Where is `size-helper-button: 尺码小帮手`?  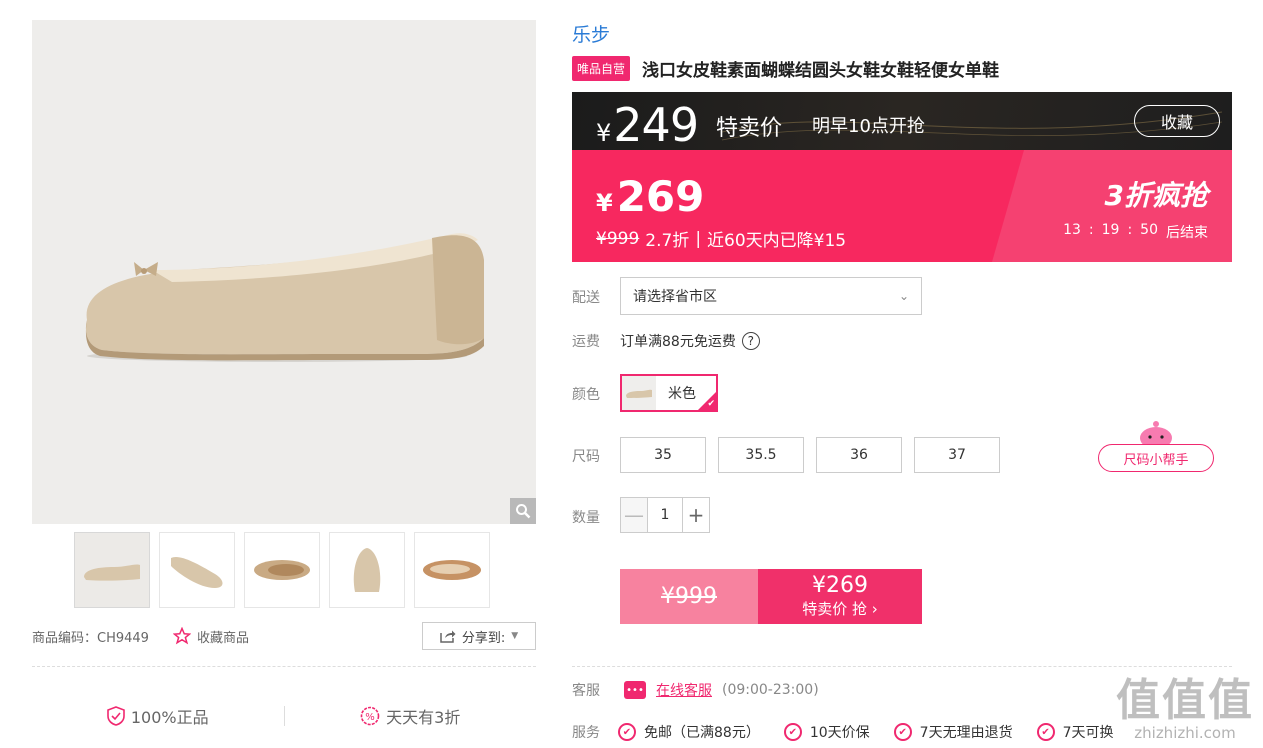
size-helper-button: 尺码小帮手 is located at coordinates (1156, 447).